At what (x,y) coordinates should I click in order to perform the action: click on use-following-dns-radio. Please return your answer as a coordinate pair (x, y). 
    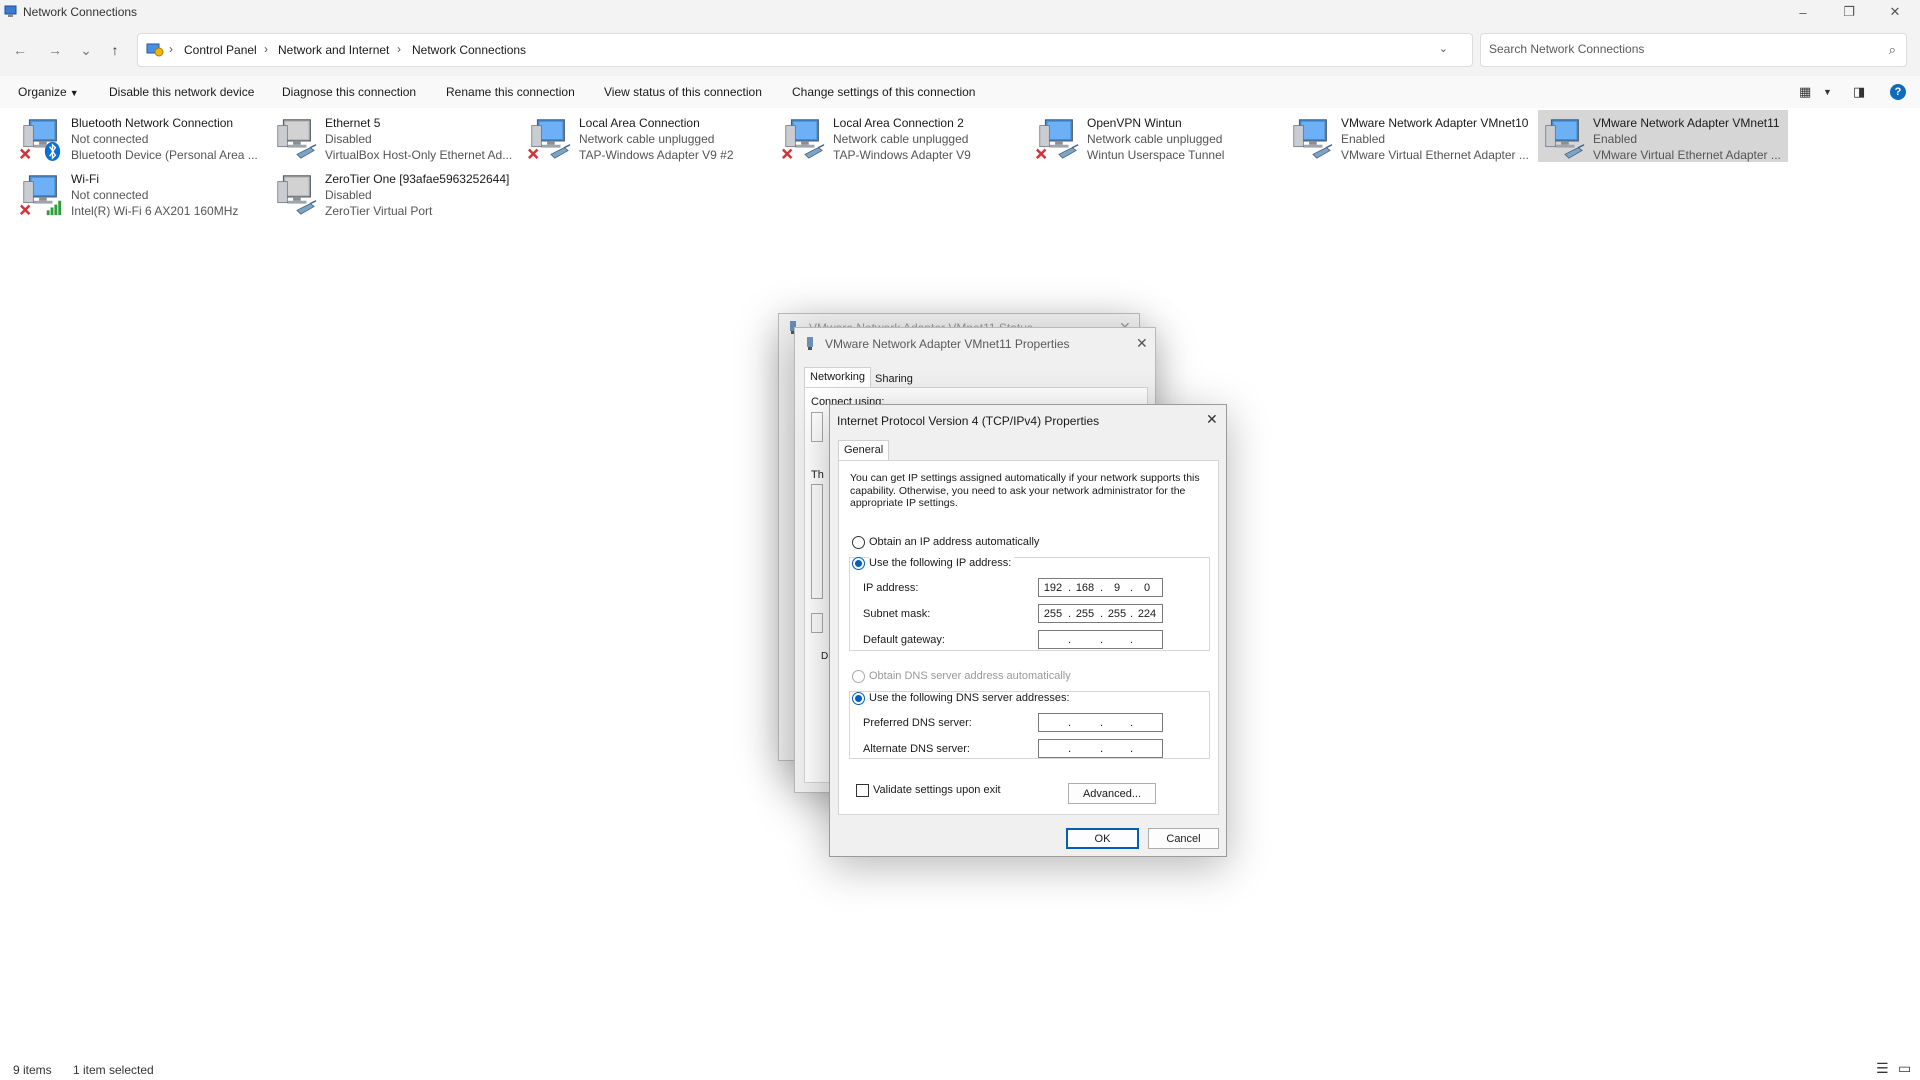
    Looking at the image, I should click on (858, 698).